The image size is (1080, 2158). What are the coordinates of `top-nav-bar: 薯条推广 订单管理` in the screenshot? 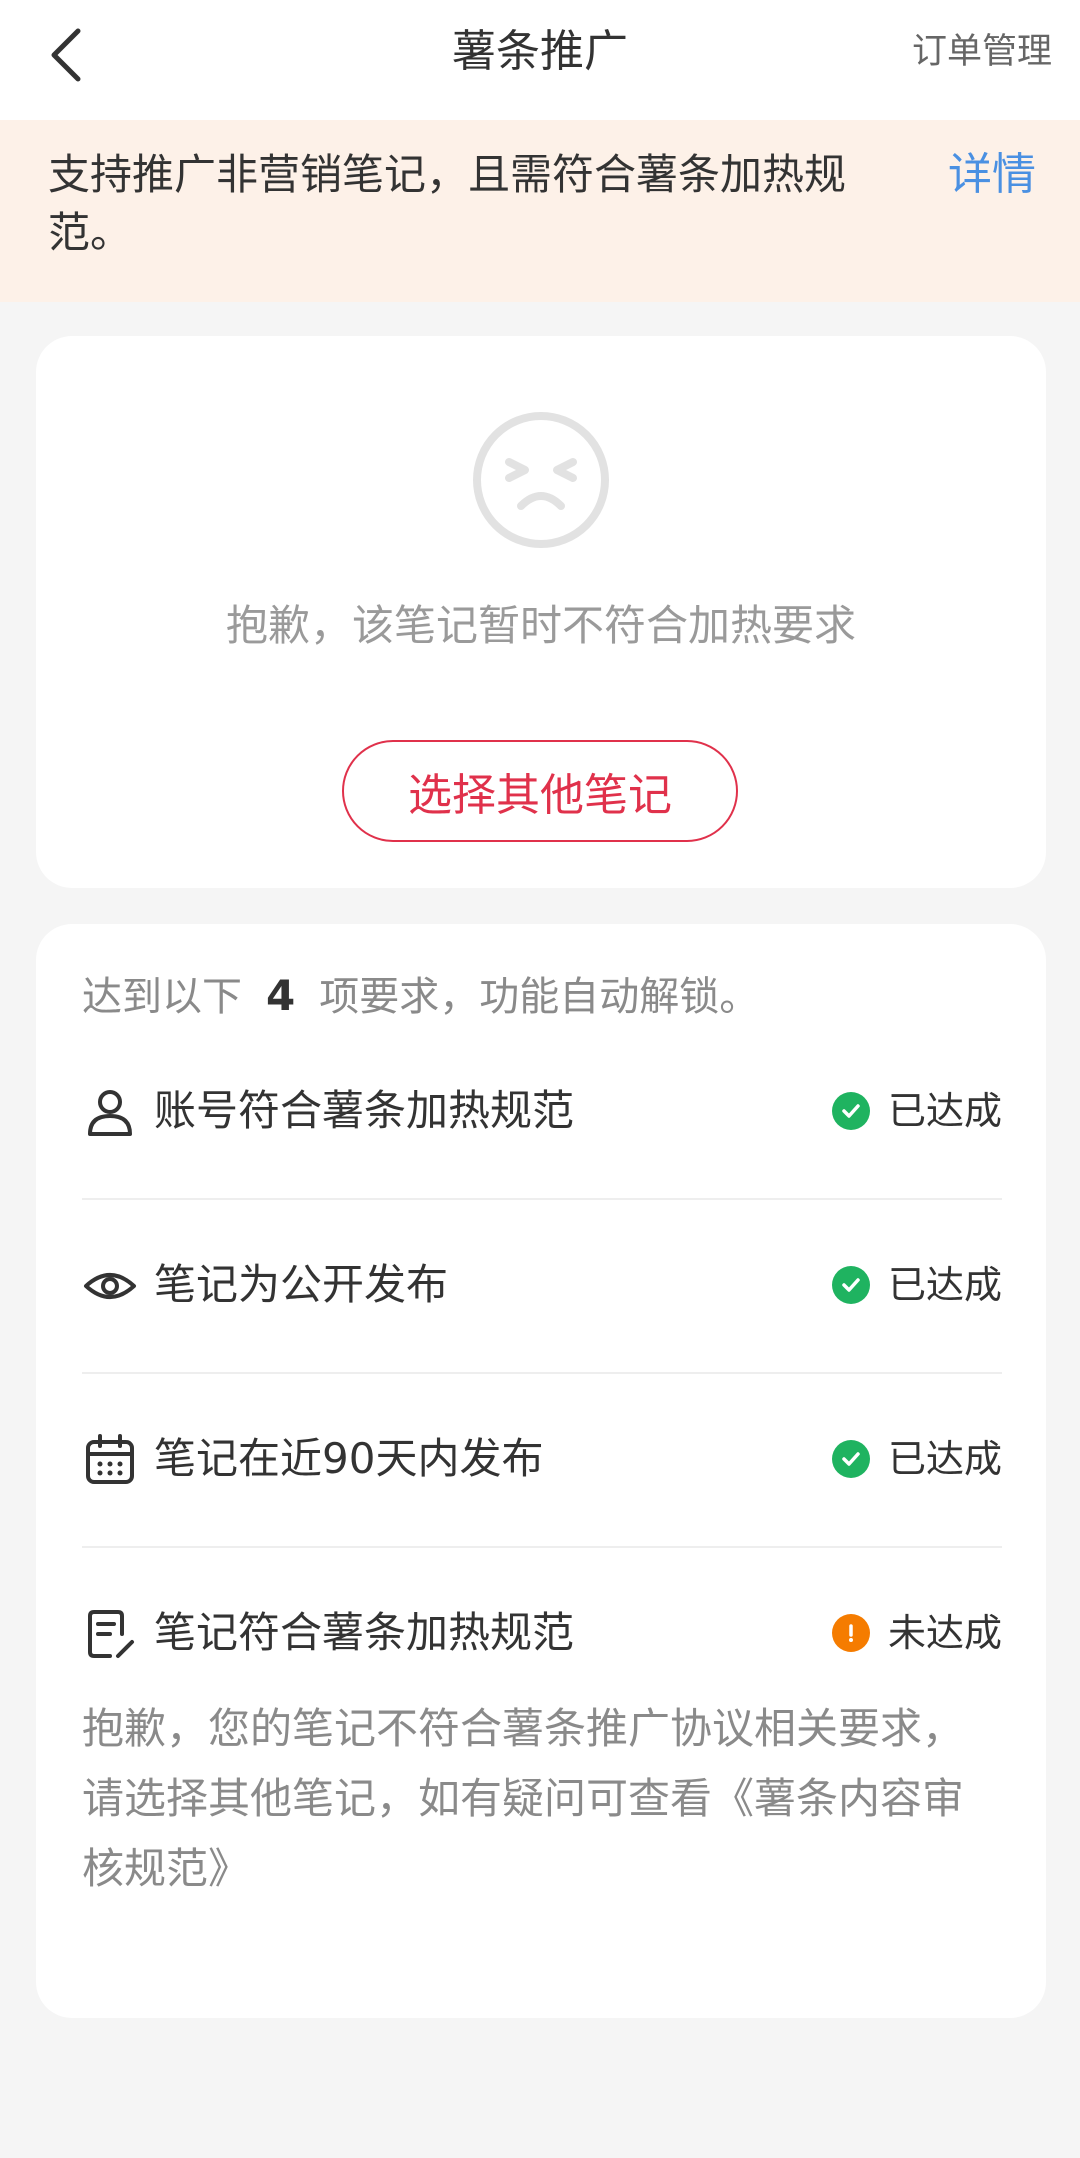 It's located at (540, 60).